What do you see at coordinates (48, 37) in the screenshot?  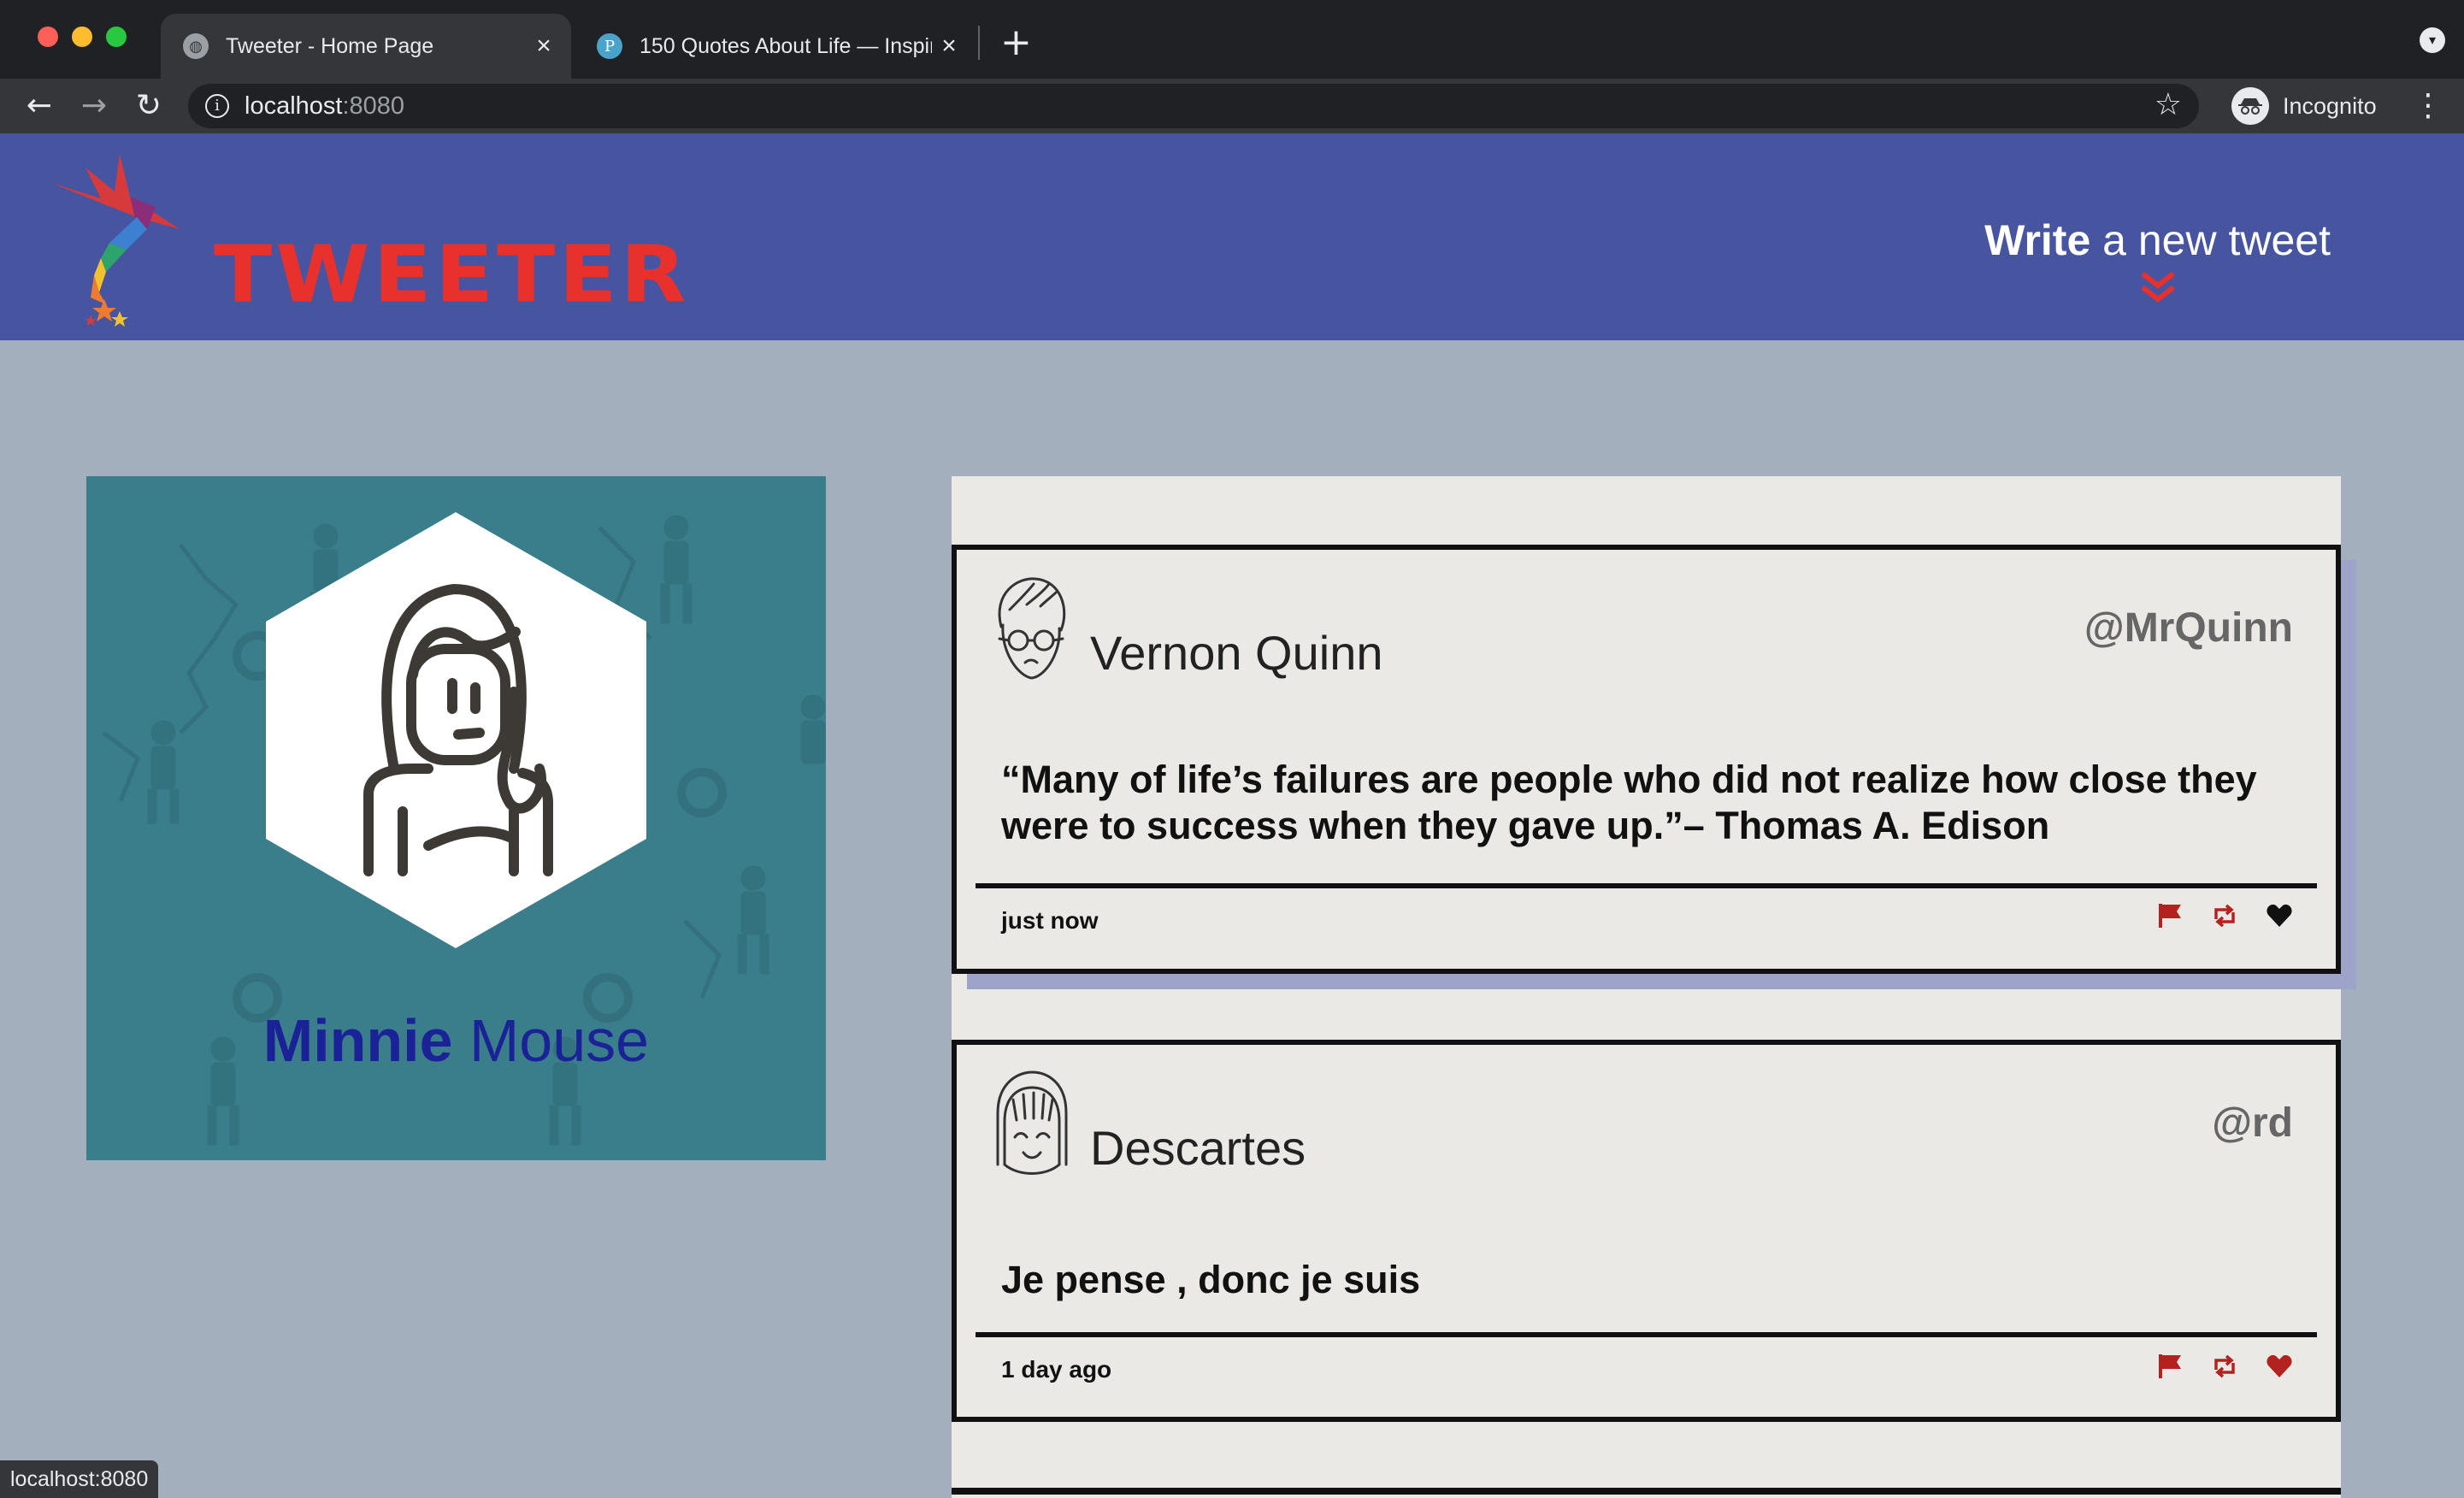 I see `close-window-button` at bounding box center [48, 37].